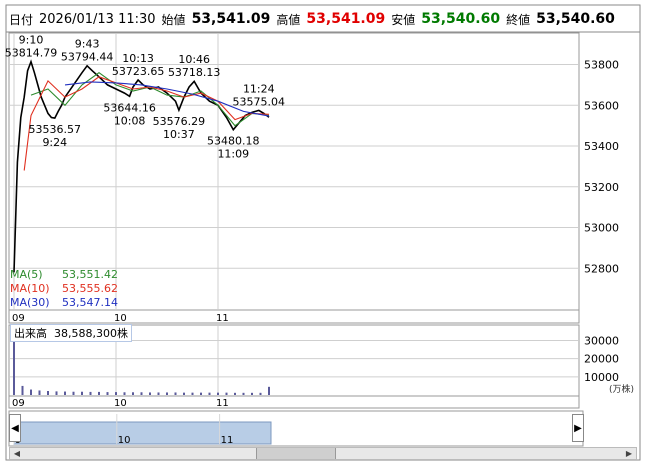 This screenshot has height=470, width=653. Describe the element at coordinates (17, 453) in the screenshot. I see `scroll-left-icon: ◀` at that location.